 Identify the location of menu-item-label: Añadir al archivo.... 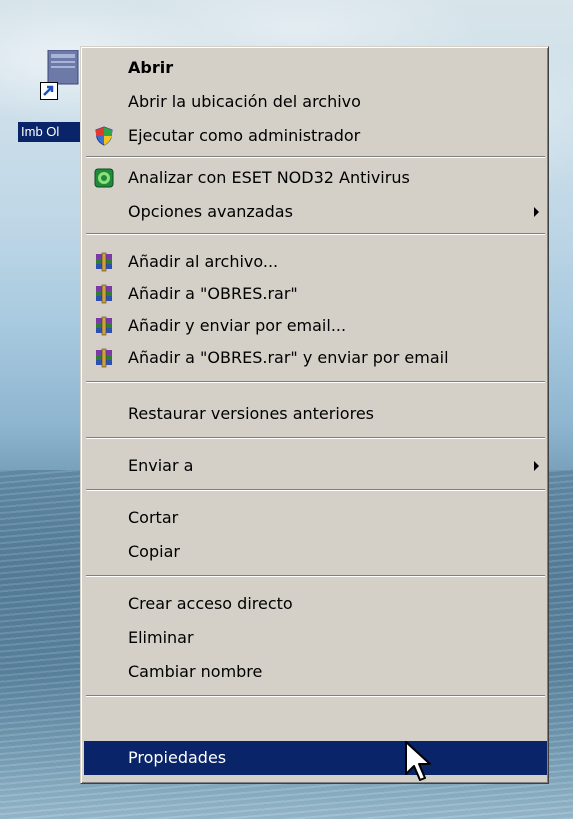
(203, 261).